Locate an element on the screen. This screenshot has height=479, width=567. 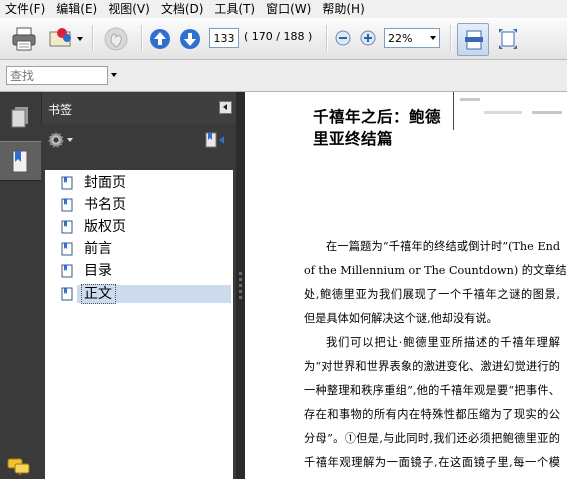
fit-width-icon is located at coordinates (474, 41).